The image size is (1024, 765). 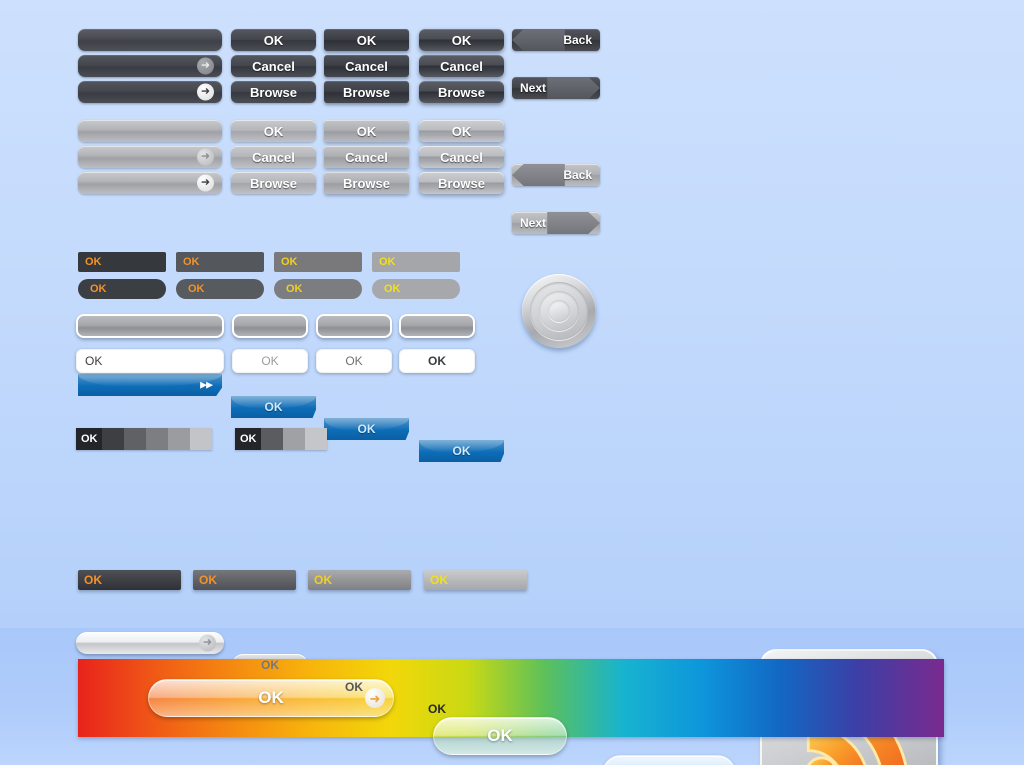 I want to click on browse-button-light-gloss: Browse, so click(x=461, y=183).